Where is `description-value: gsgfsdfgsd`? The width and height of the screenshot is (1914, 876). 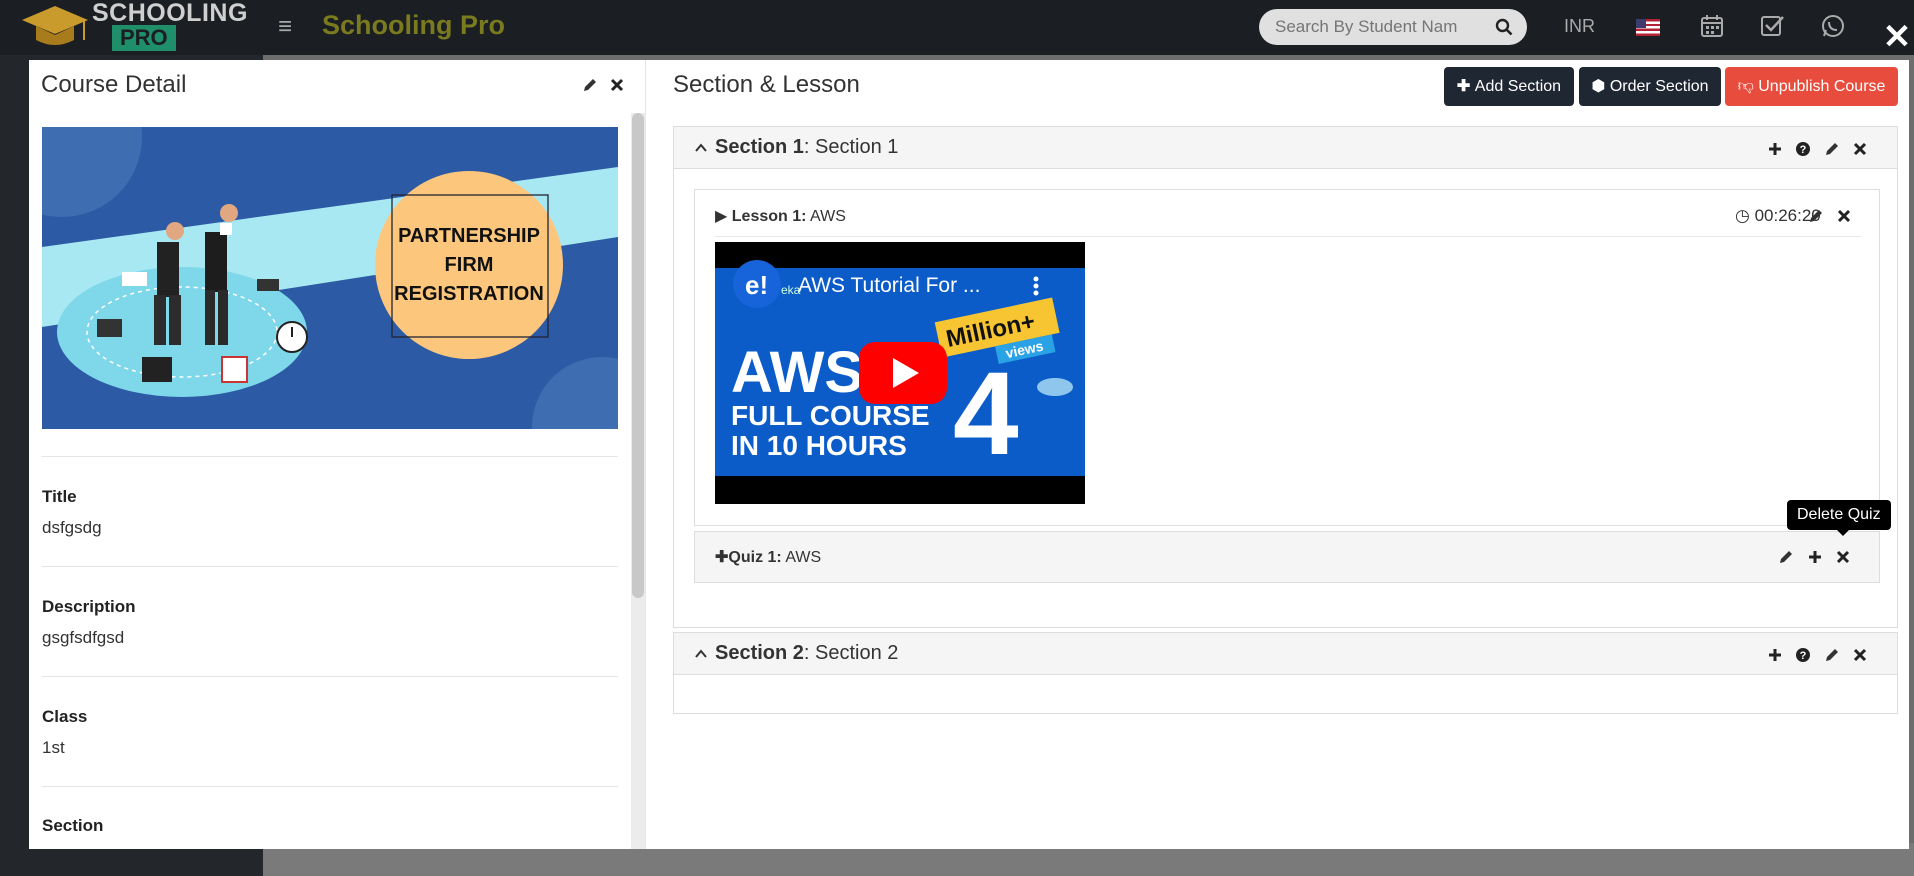 description-value: gsgfsdfgsd is located at coordinates (83, 637).